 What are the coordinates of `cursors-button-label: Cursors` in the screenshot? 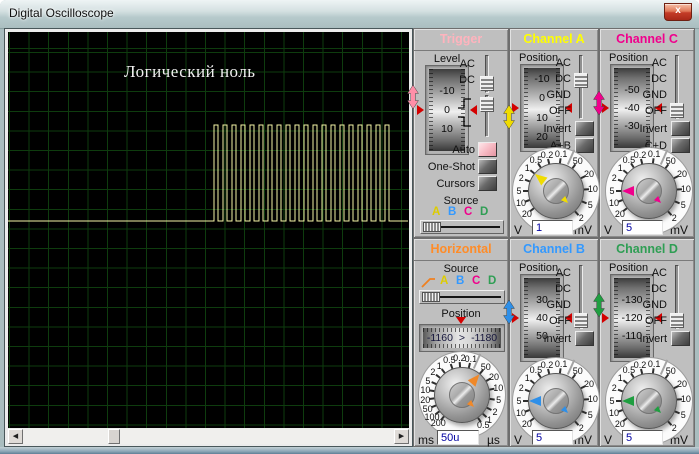 It's located at (455, 184).